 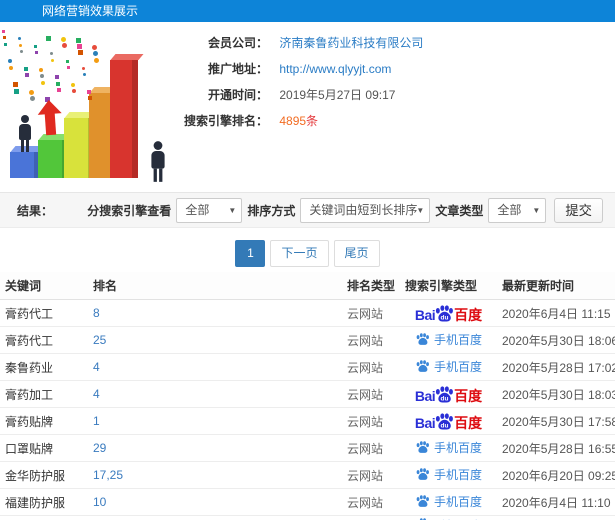 I want to click on rank-cell: 1, so click(x=215, y=421).